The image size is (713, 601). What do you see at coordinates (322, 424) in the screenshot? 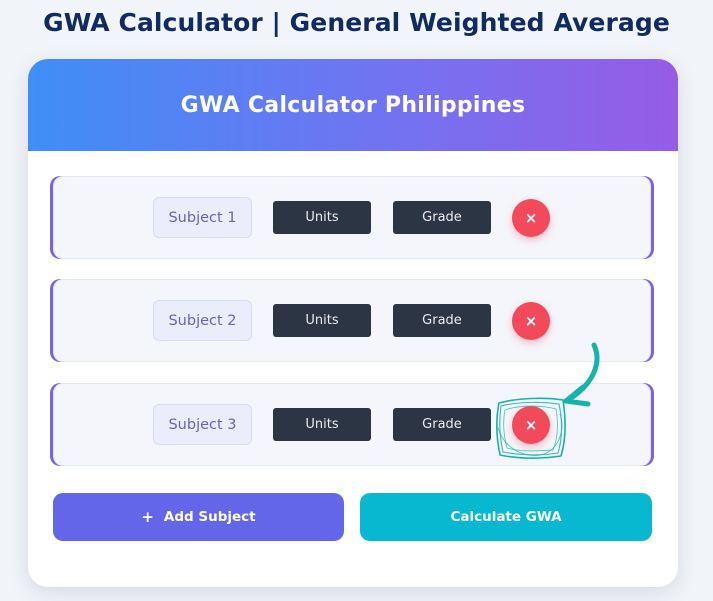
I see `units-input-3: Units` at bounding box center [322, 424].